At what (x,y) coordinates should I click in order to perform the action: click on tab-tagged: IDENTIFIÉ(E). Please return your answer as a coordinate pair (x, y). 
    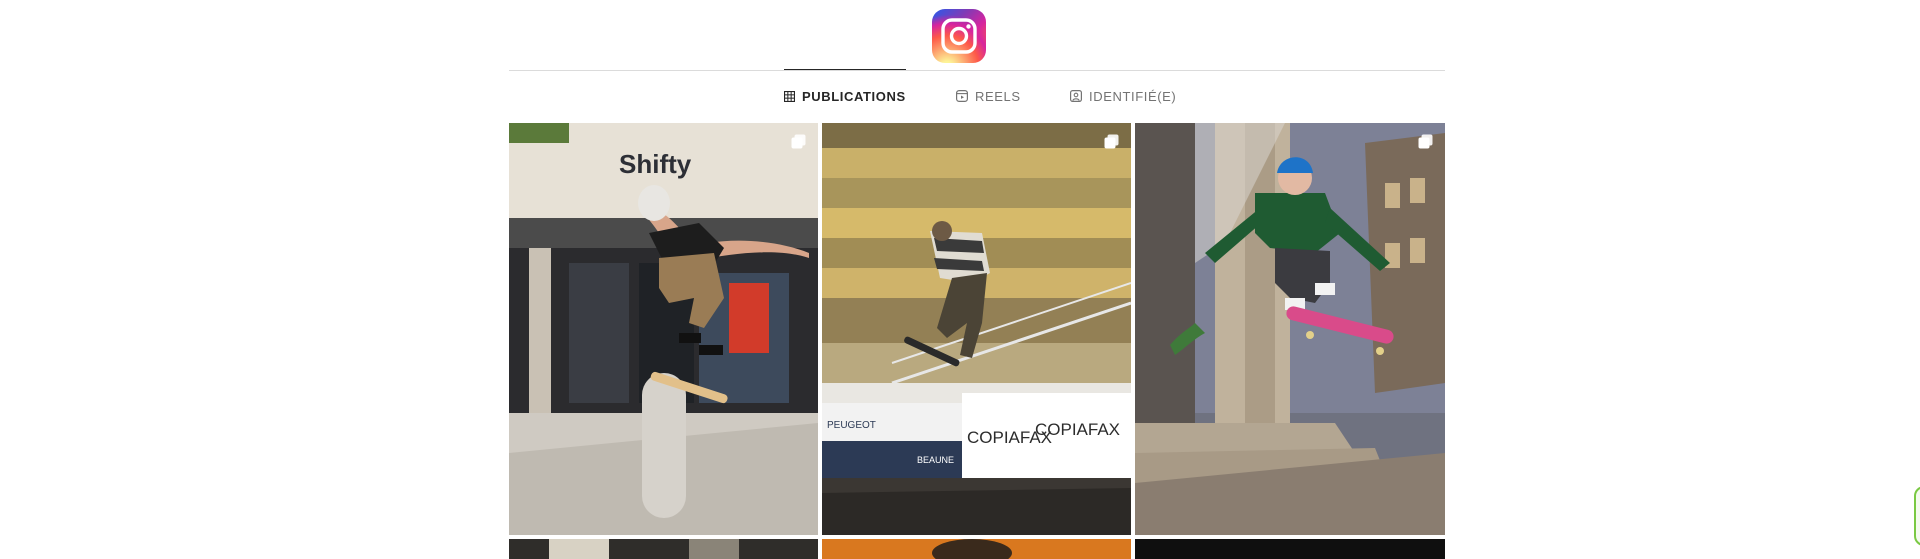
    Looking at the image, I should click on (1123, 96).